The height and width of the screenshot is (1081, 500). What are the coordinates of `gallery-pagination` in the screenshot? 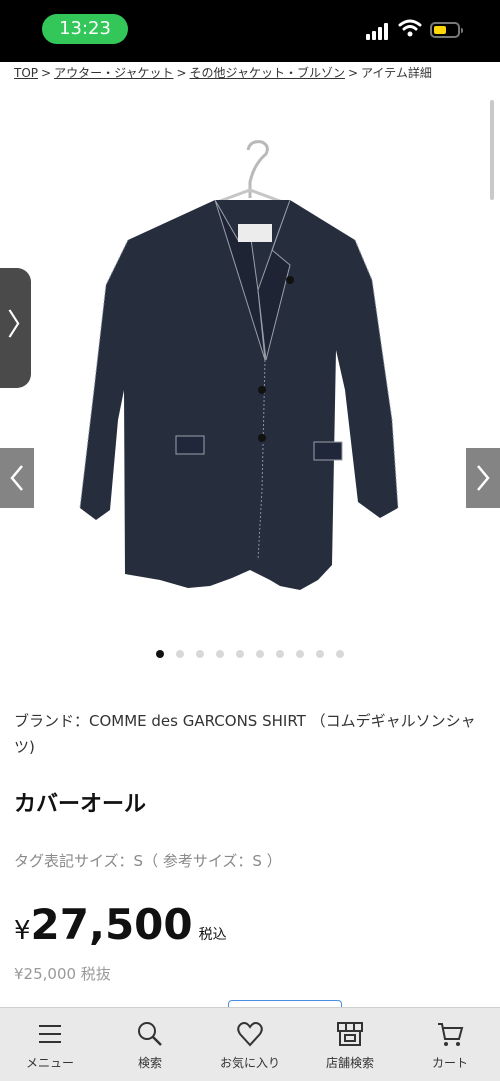 It's located at (250, 655).